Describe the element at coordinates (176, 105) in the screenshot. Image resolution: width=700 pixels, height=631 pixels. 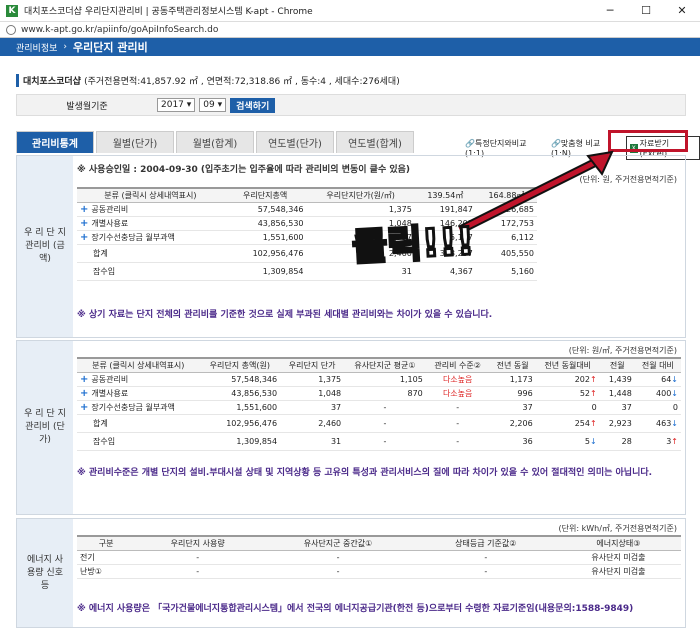
I see `year-select: 2017 ▾` at that location.